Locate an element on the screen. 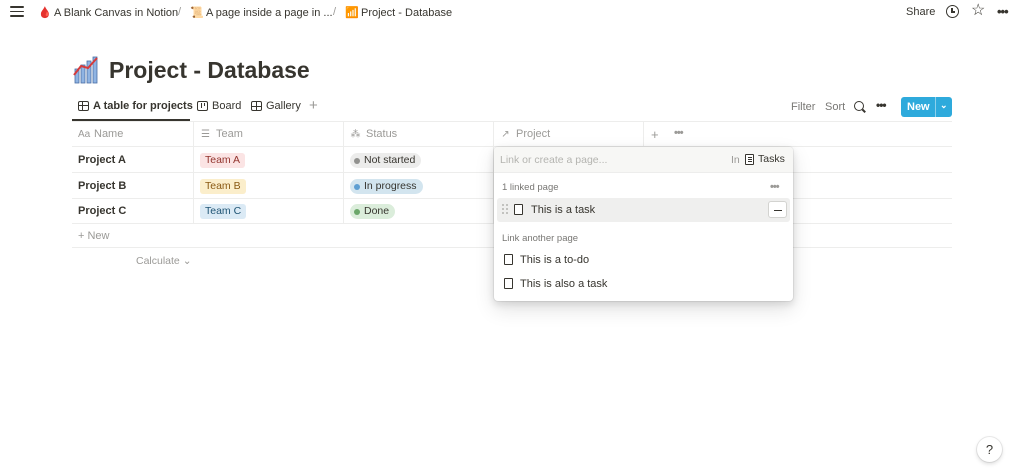  database-selector: Tasks is located at coordinates (765, 159).